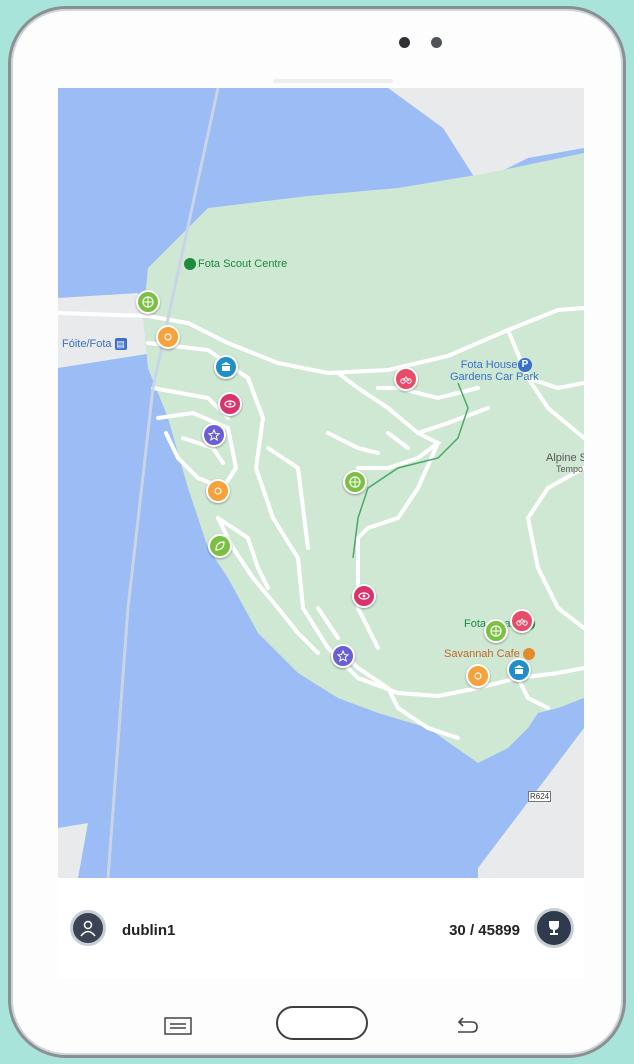 The image size is (634, 1064). Describe the element at coordinates (94, 344) in the screenshot. I see `map-label-station: Fóite/Fota ▤` at that location.